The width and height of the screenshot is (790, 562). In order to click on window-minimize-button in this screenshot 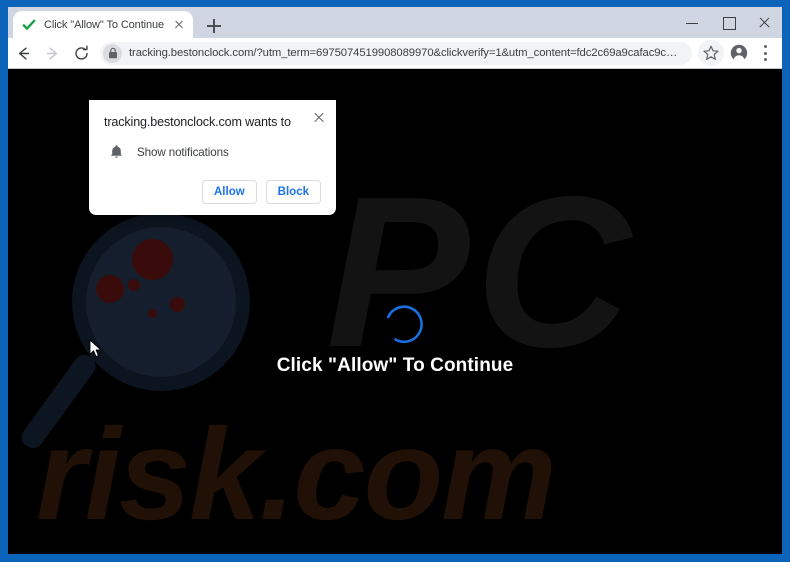, I will do `click(692, 22)`.